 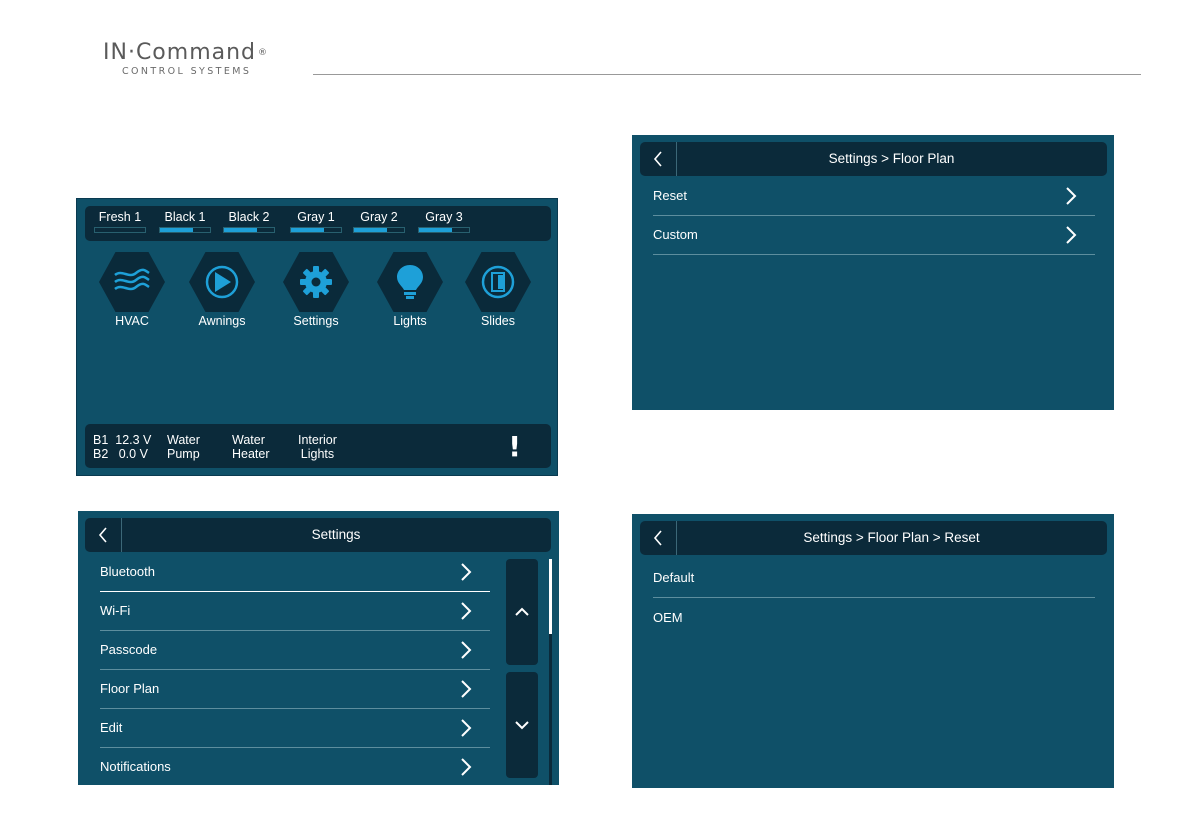 I want to click on floor-plan-header: Settings > Floor Plan, so click(x=873, y=159).